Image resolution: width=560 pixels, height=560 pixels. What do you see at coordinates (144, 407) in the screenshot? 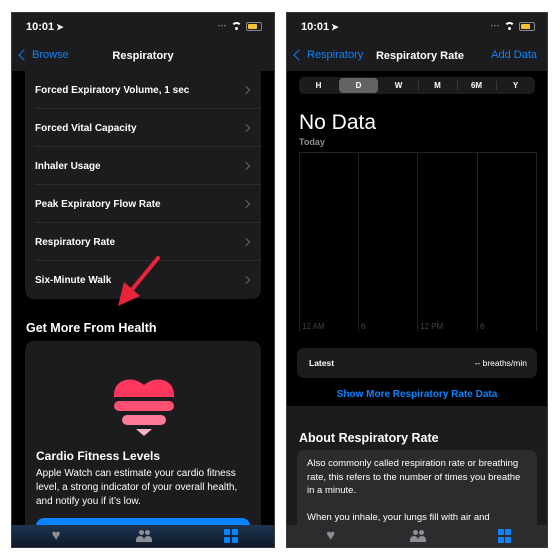
I see `cardio-heart-icon` at bounding box center [144, 407].